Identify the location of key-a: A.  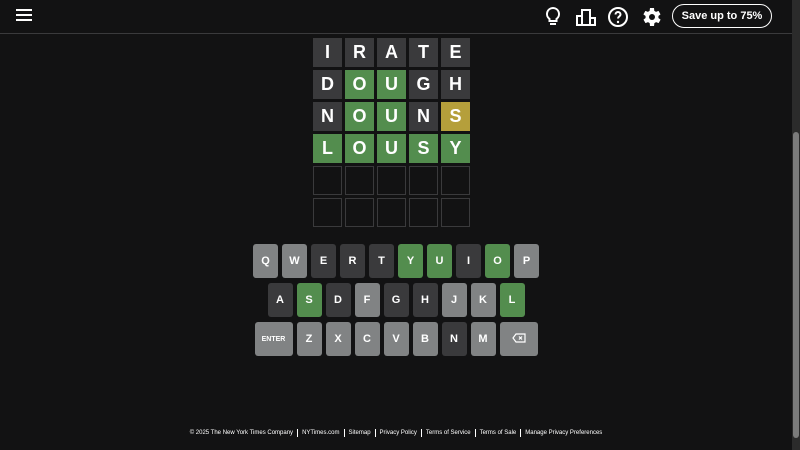
(280, 300).